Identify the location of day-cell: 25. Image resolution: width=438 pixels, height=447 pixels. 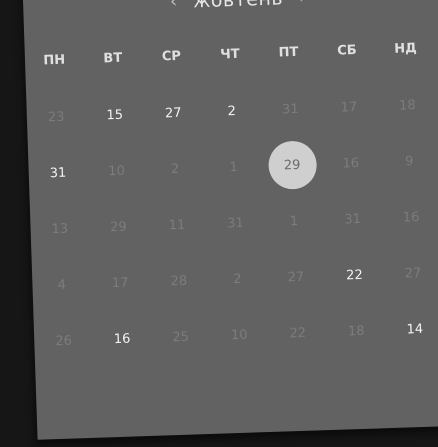
(180, 337).